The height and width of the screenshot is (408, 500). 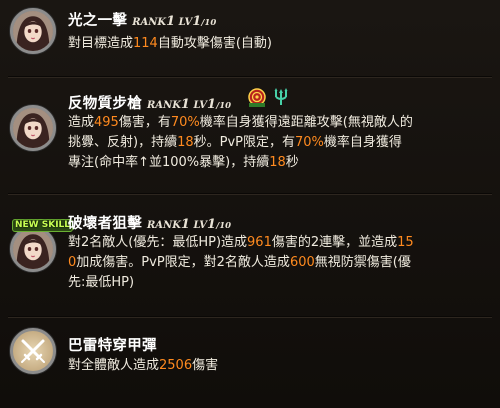 I want to click on skill-1-rank: RANK1 LV1/10, so click(x=174, y=21).